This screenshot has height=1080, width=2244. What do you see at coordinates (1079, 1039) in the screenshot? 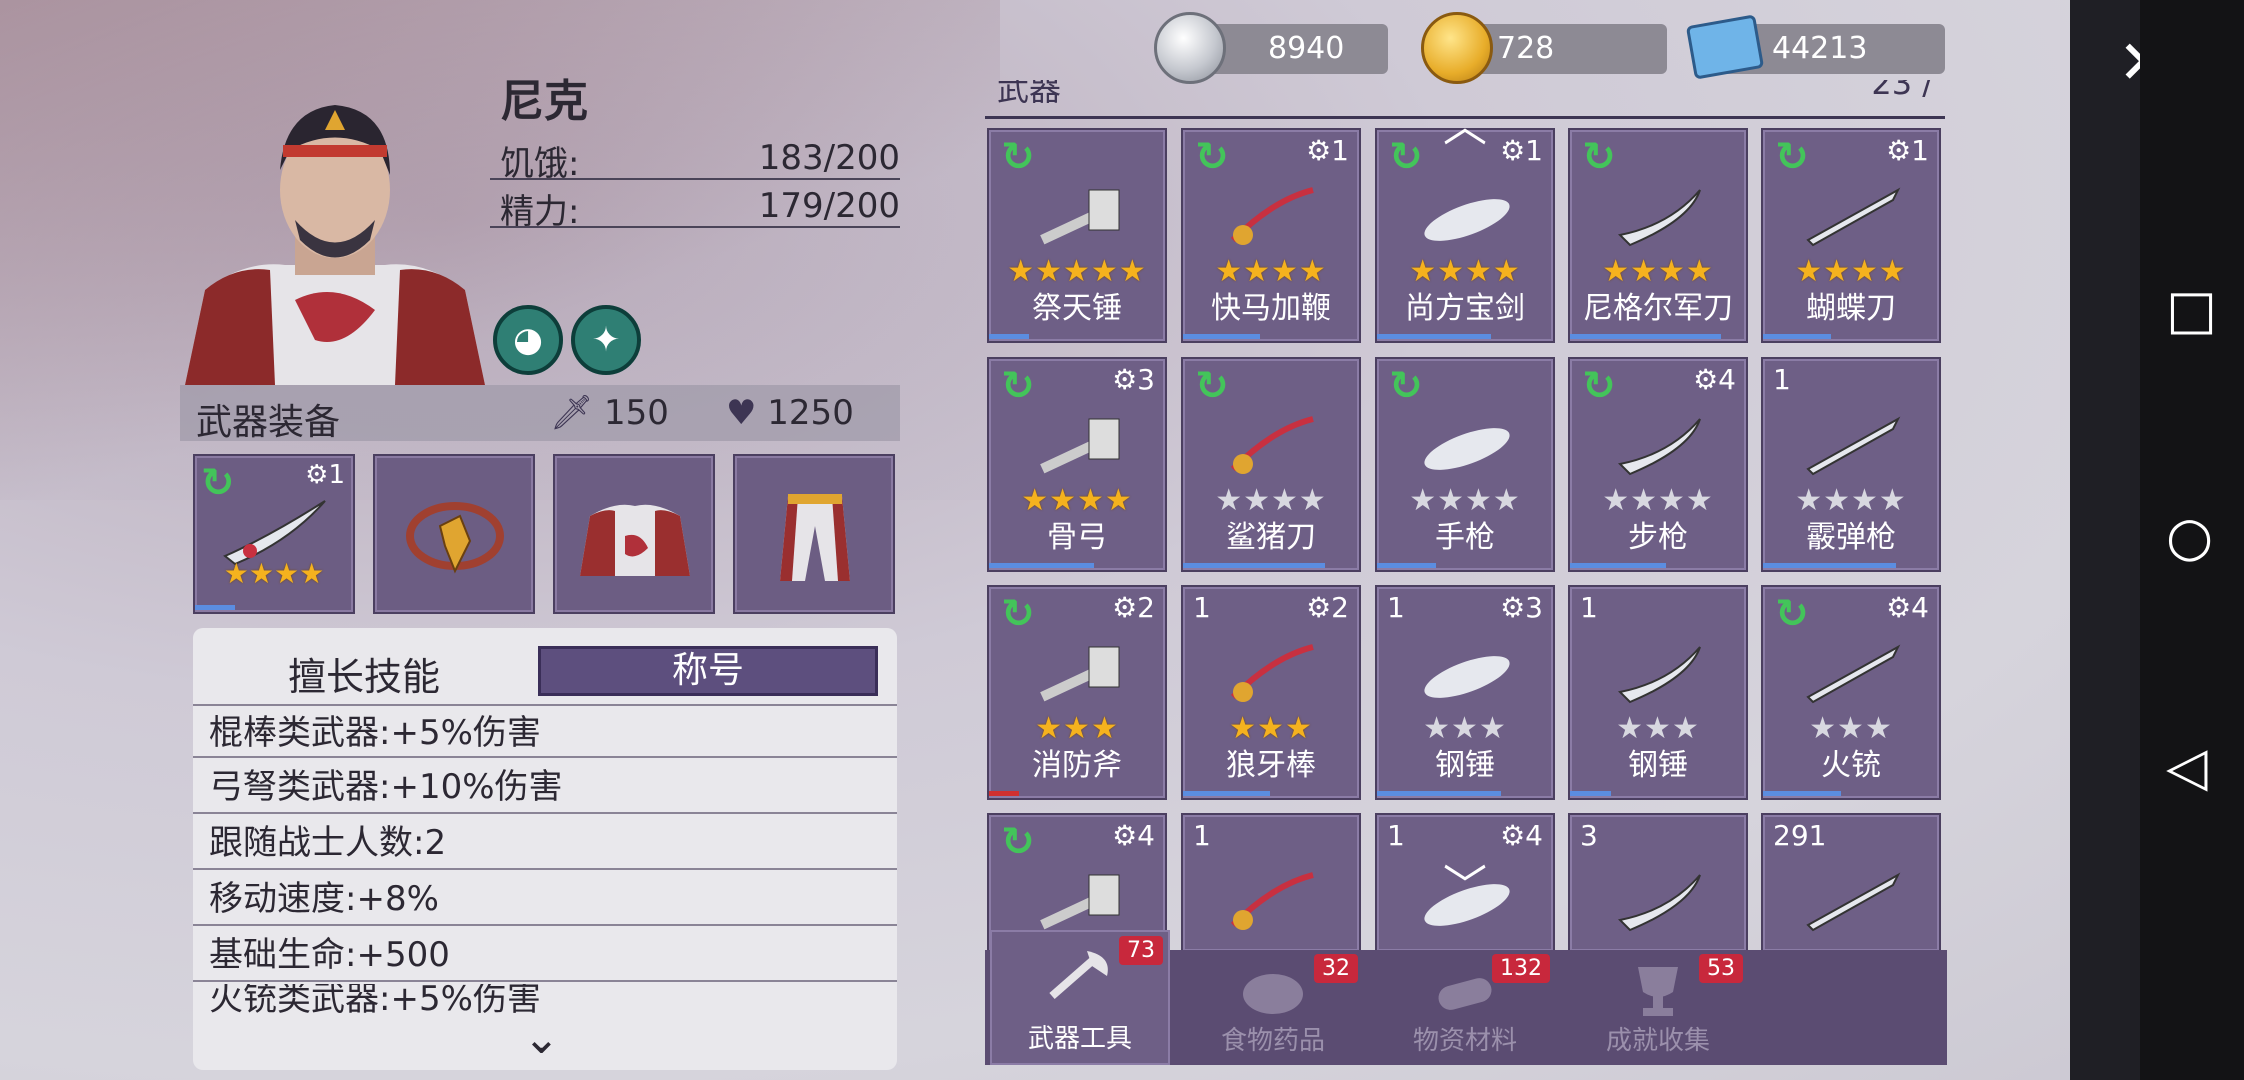
I see `tab-label: 武器工具` at bounding box center [1079, 1039].